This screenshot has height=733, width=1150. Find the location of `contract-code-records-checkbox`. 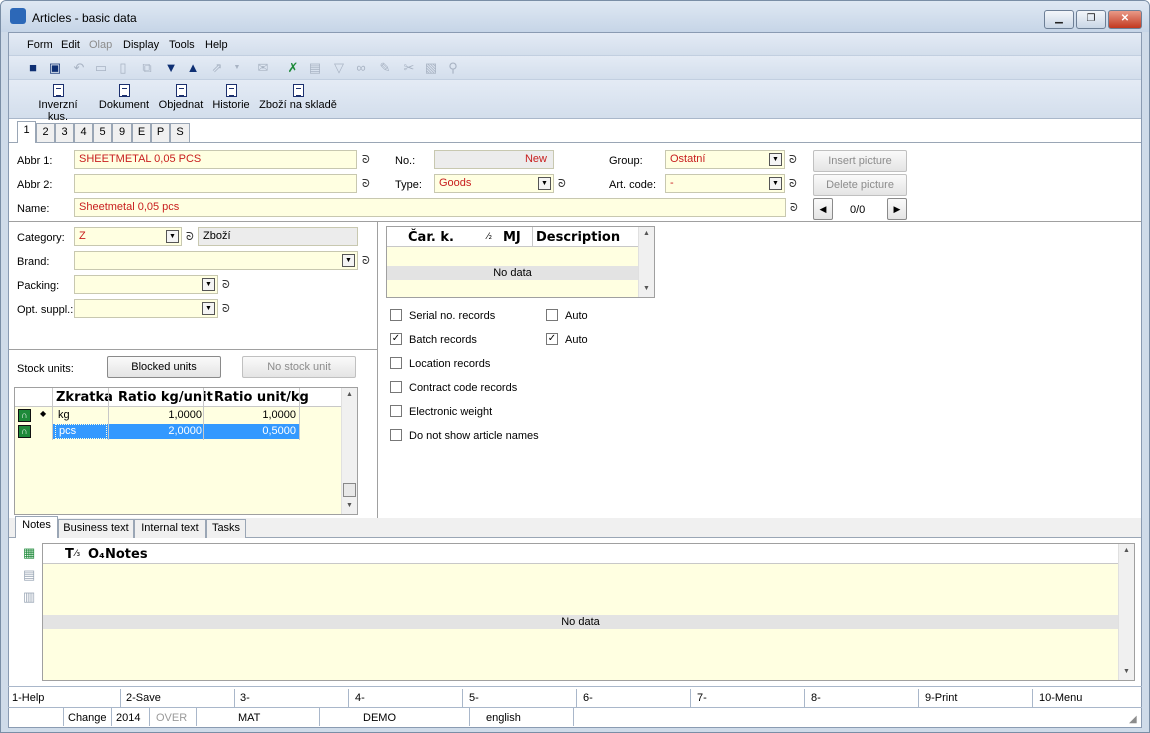

contract-code-records-checkbox is located at coordinates (396, 387).